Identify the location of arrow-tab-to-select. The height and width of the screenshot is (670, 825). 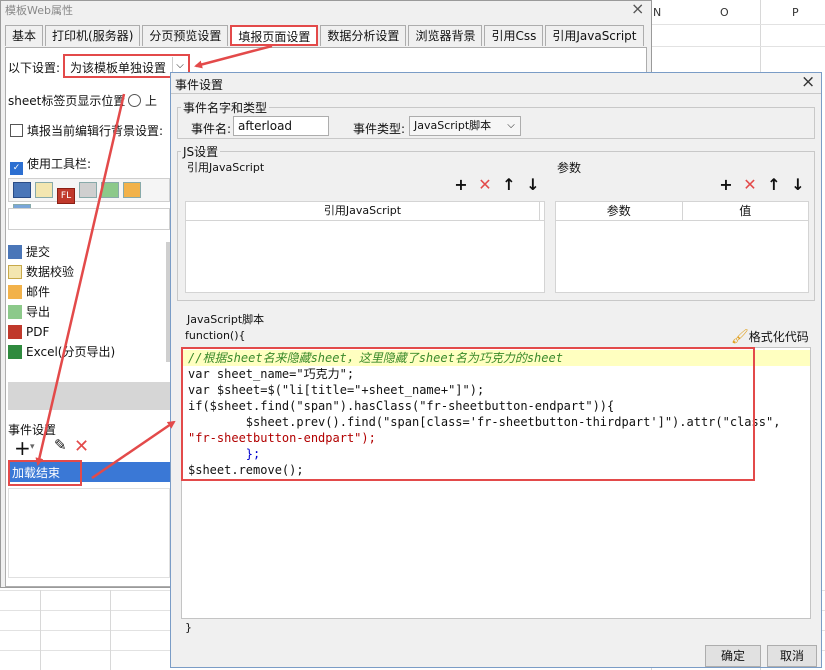
(233, 56).